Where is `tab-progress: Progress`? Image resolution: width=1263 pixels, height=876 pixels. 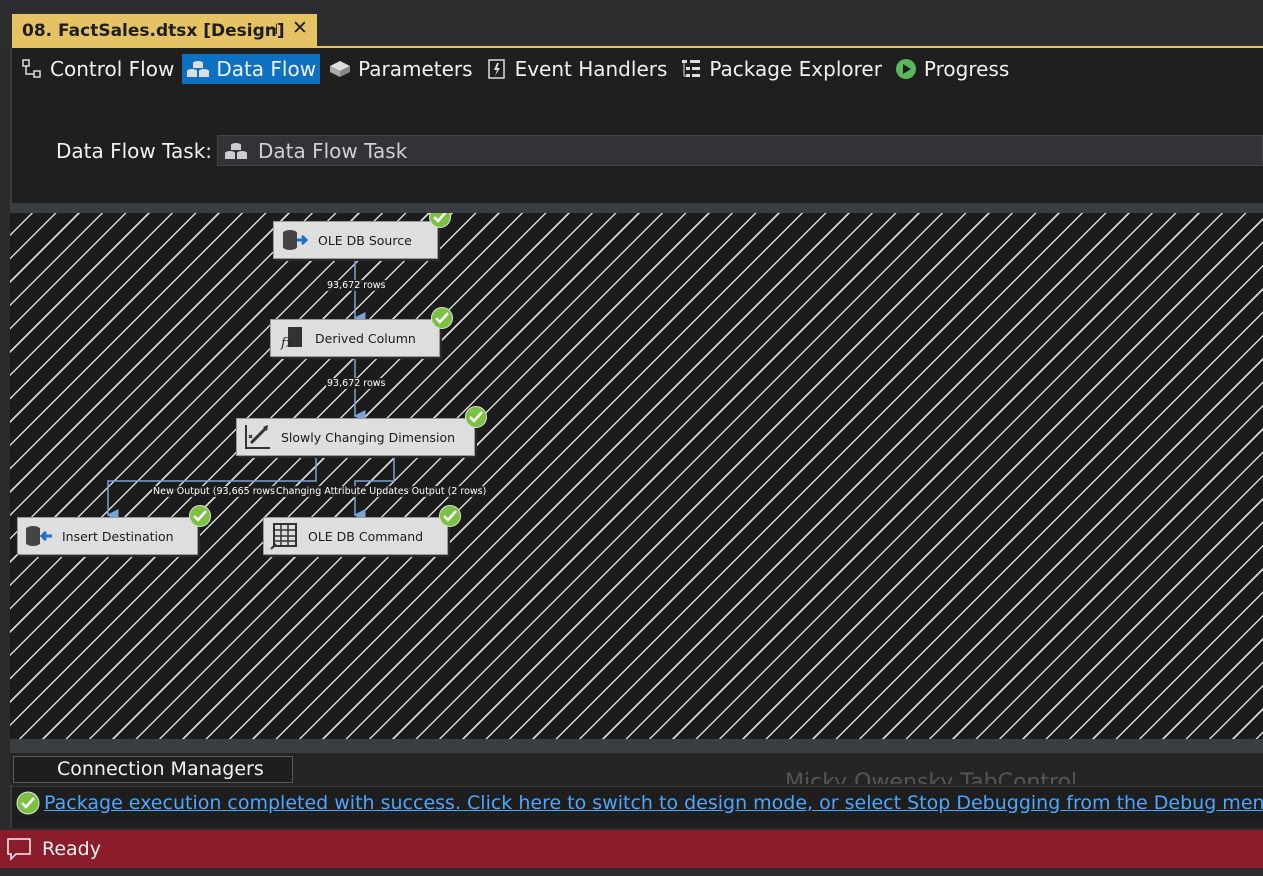 tab-progress: Progress is located at coordinates (951, 69).